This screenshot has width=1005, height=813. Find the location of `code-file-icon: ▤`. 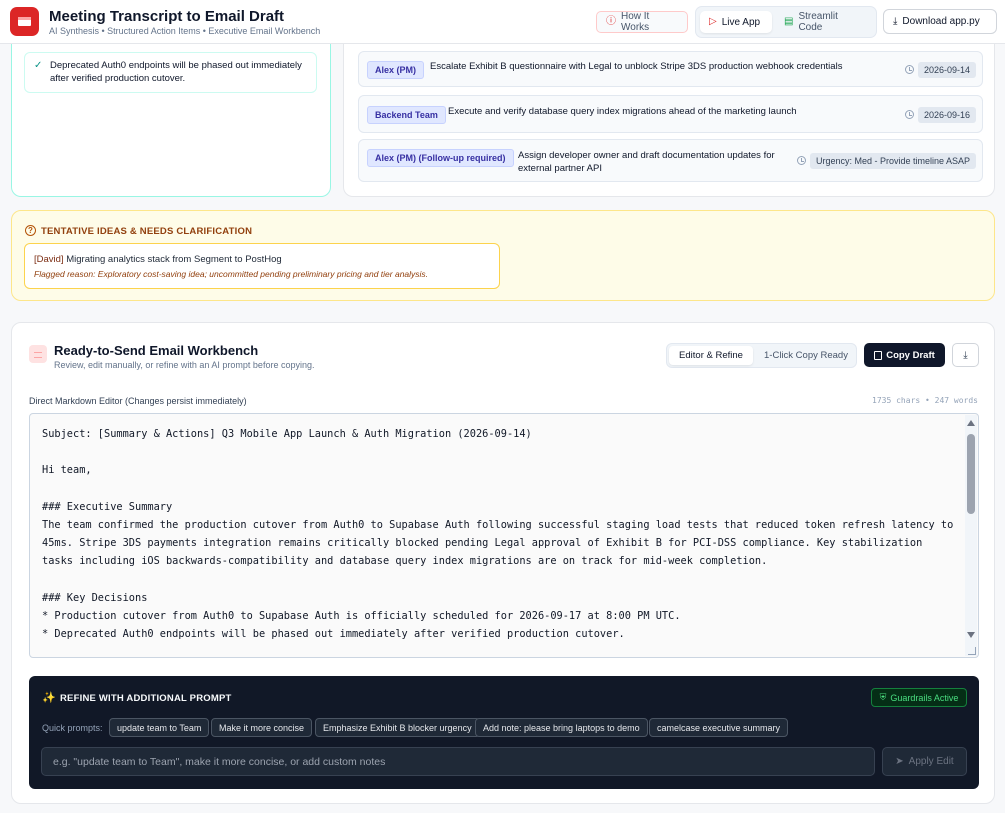

code-file-icon: ▤ is located at coordinates (789, 21).